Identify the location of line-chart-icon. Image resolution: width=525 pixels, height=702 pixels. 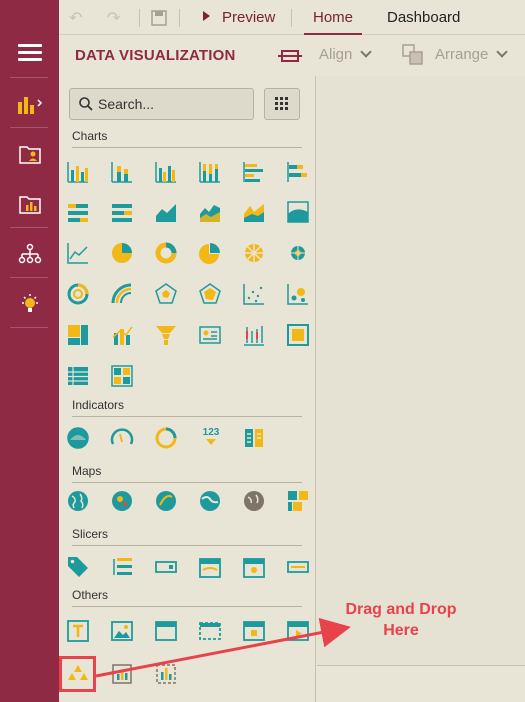
(78, 253).